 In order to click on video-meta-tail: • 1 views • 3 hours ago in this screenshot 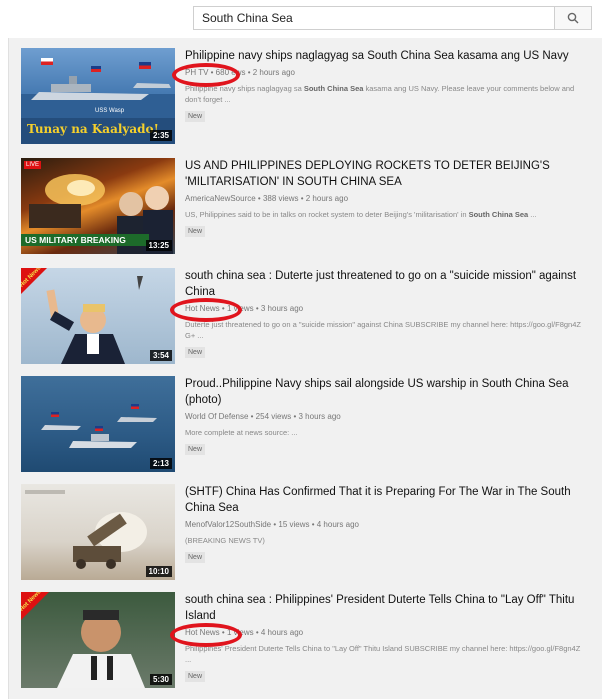, I will do `click(262, 308)`.